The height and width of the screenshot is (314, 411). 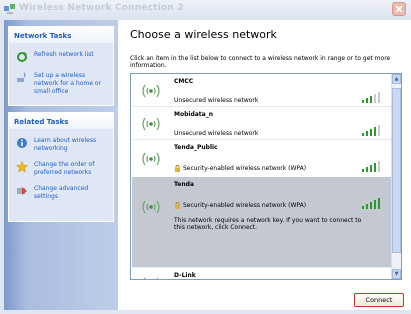 I want to click on change-order-link: Change the order of preferred networks, so click(x=61, y=169).